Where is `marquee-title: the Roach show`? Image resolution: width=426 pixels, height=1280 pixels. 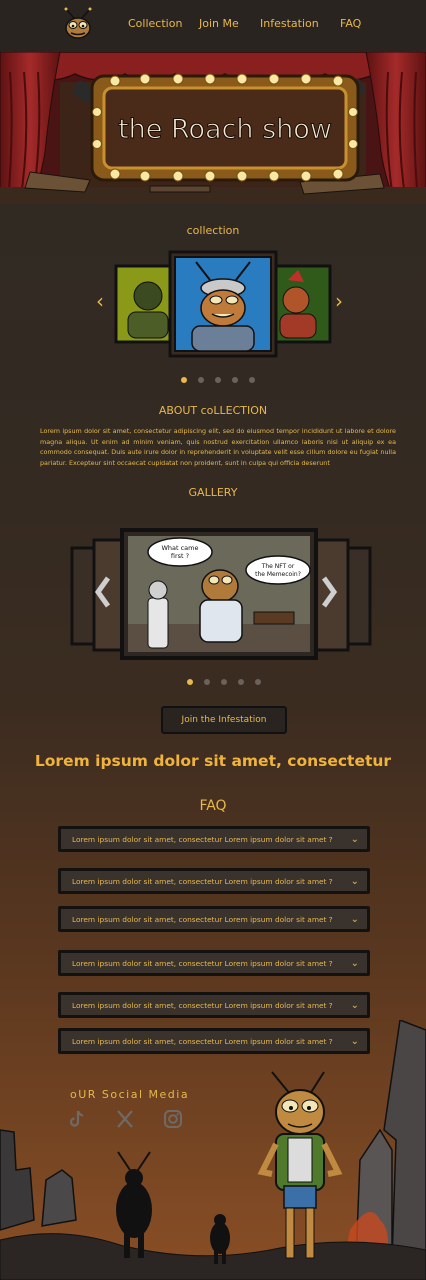 marquee-title: the Roach show is located at coordinates (225, 129).